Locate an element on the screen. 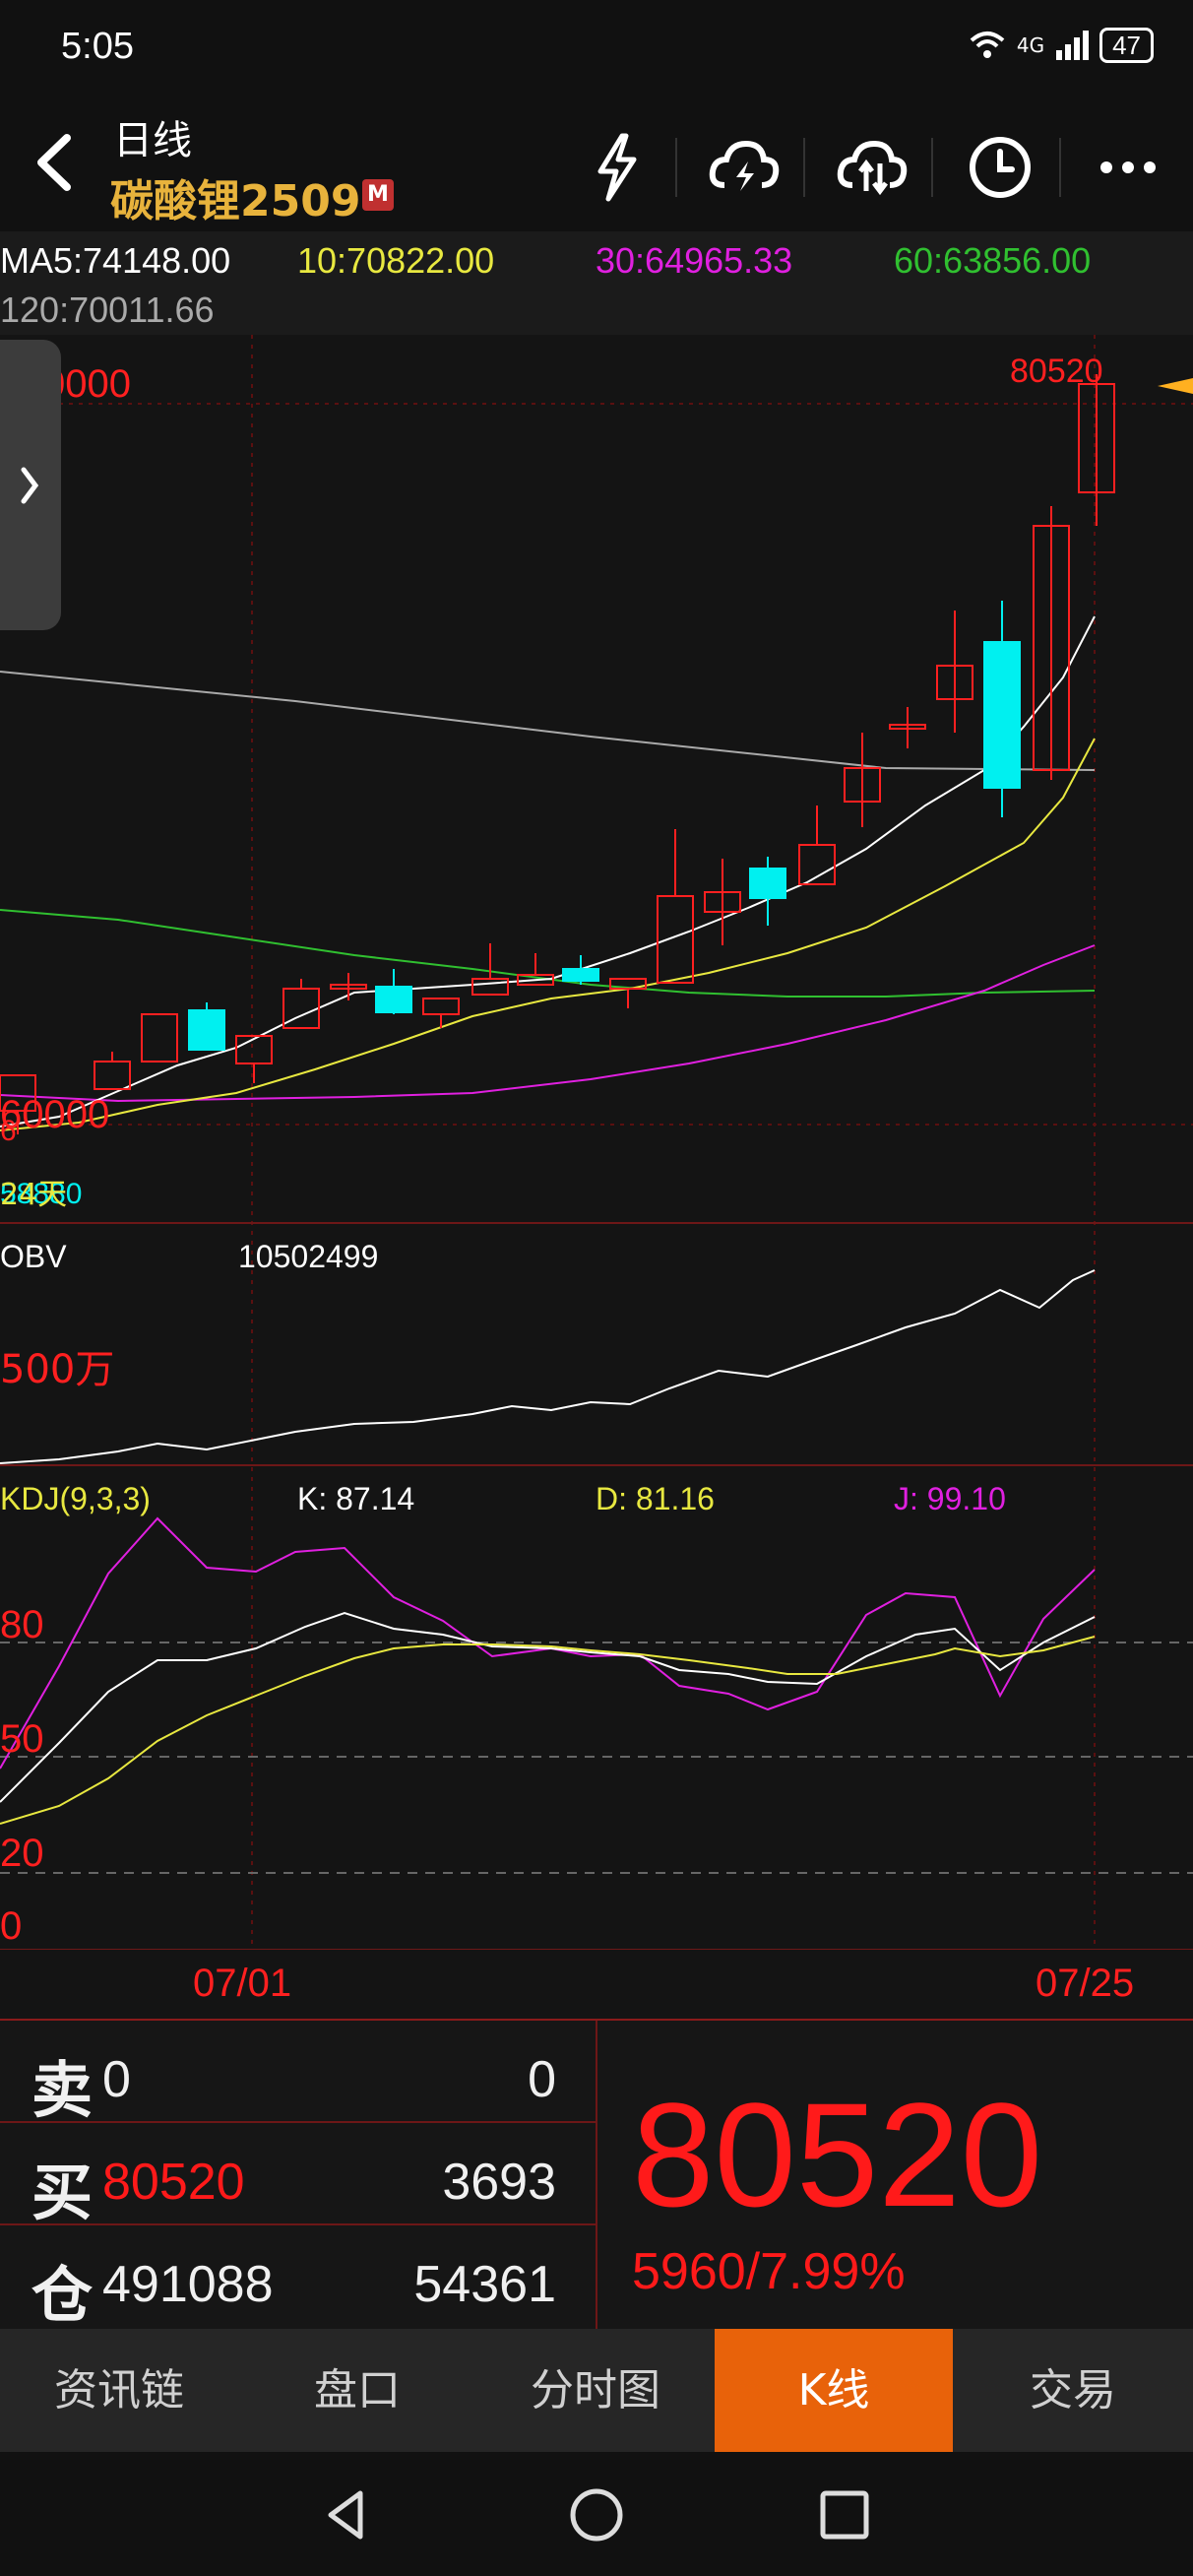 The height and width of the screenshot is (2576, 1193). ma30-label: 30:64965.33 is located at coordinates (694, 260).